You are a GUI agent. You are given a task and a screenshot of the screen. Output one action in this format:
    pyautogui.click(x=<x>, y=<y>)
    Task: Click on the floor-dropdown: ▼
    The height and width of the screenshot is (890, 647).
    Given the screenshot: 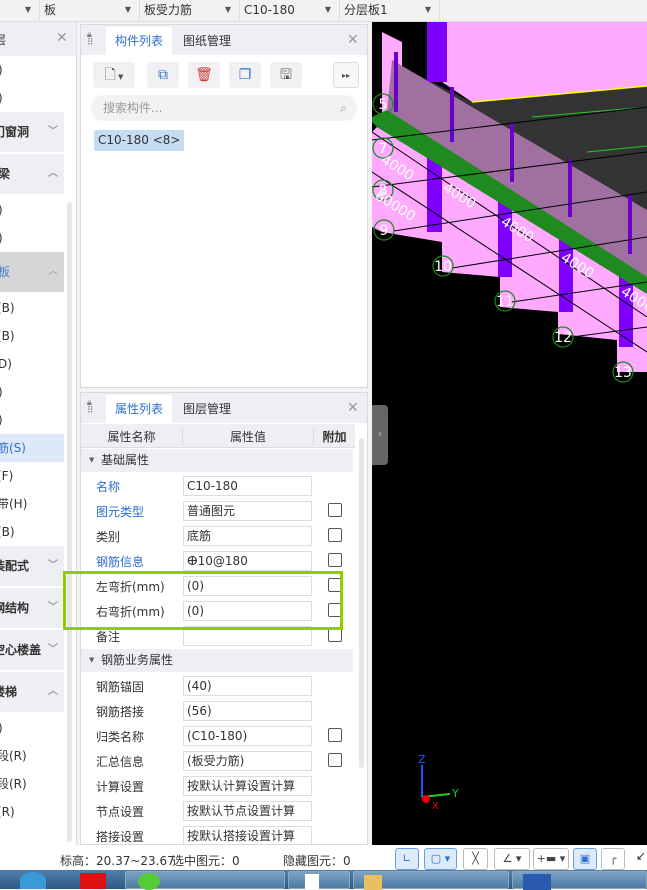 What is the action you would take?
    pyautogui.click(x=20, y=11)
    